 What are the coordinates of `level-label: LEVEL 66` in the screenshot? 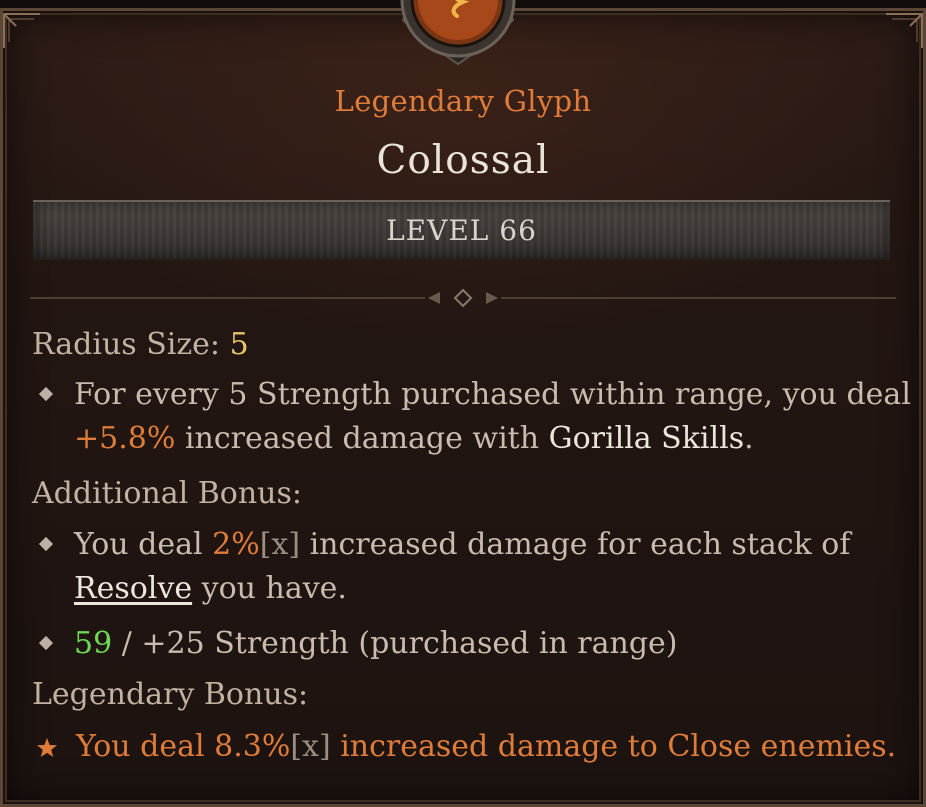 It's located at (461, 230).